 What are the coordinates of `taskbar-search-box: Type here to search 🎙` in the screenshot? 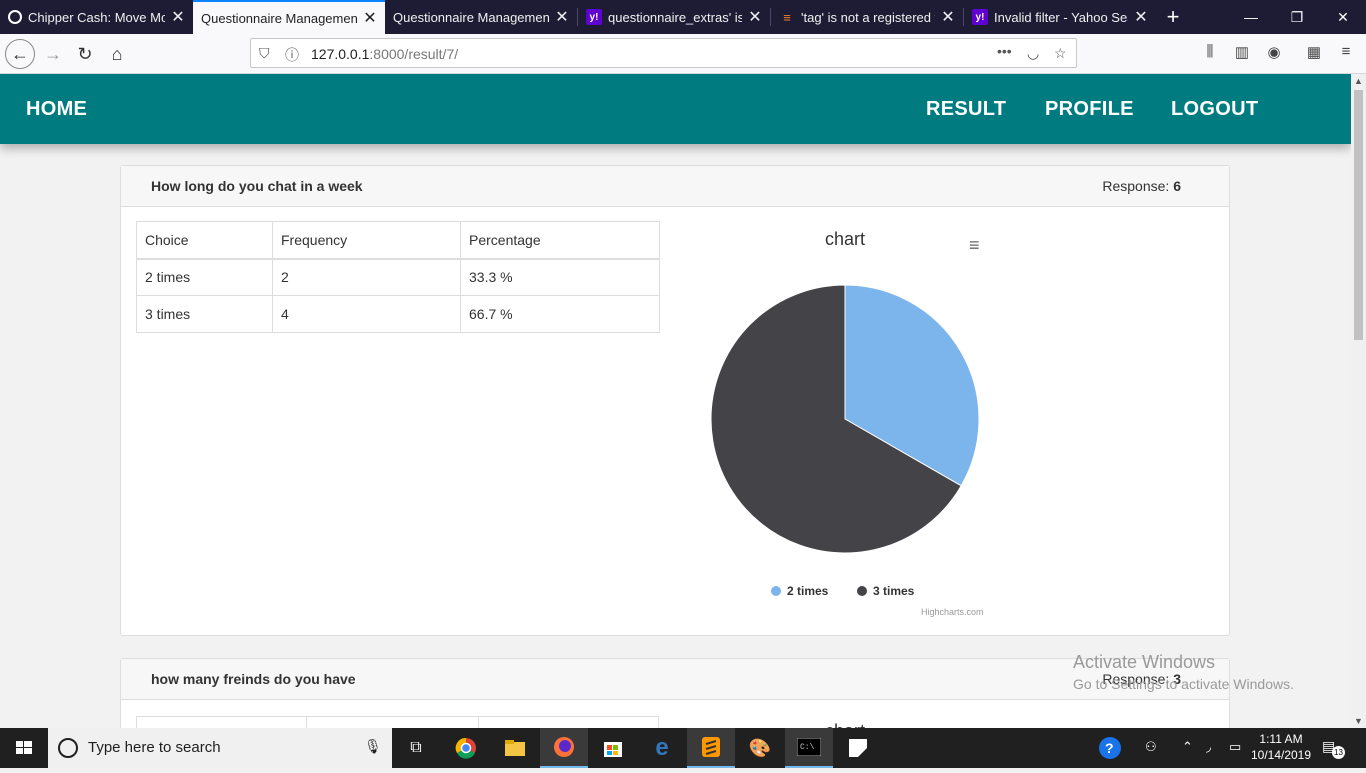 It's located at (220, 748).